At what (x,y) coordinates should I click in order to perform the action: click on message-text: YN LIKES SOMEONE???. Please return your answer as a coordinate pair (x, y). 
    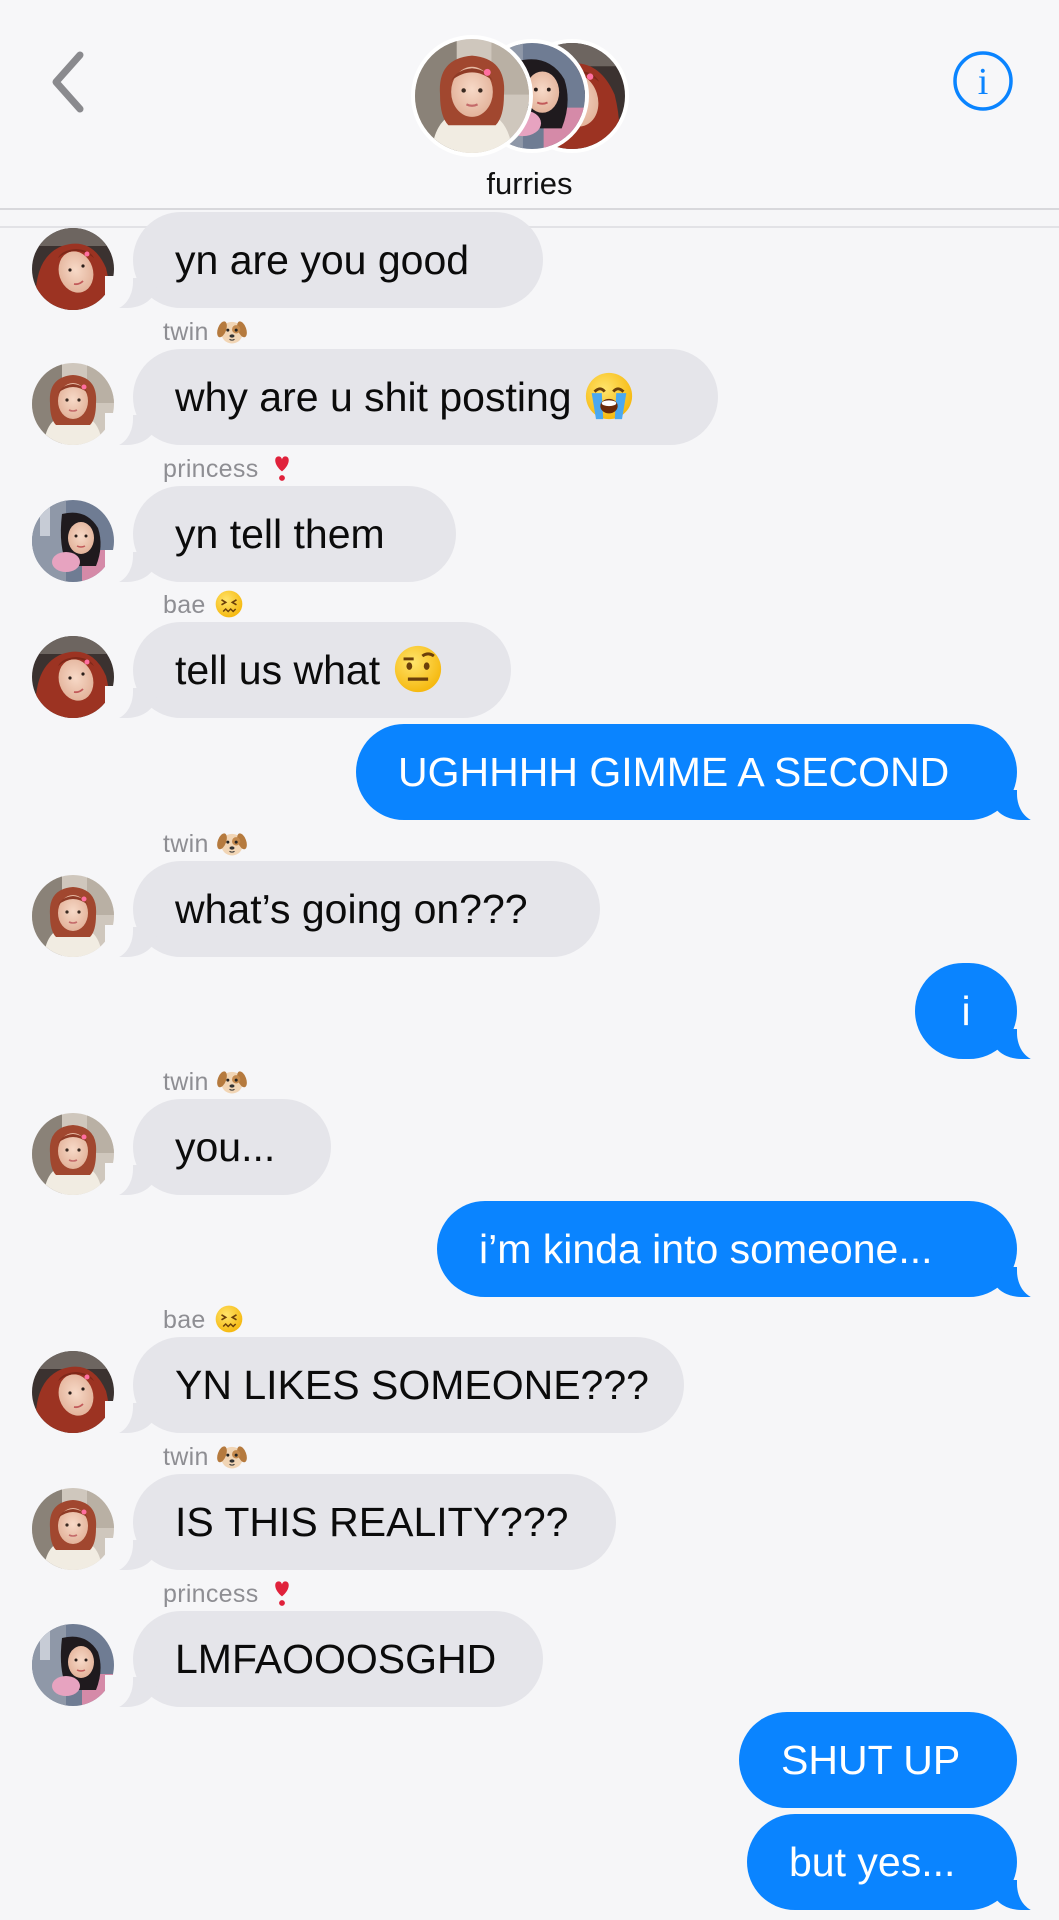
    Looking at the image, I should click on (412, 1385).